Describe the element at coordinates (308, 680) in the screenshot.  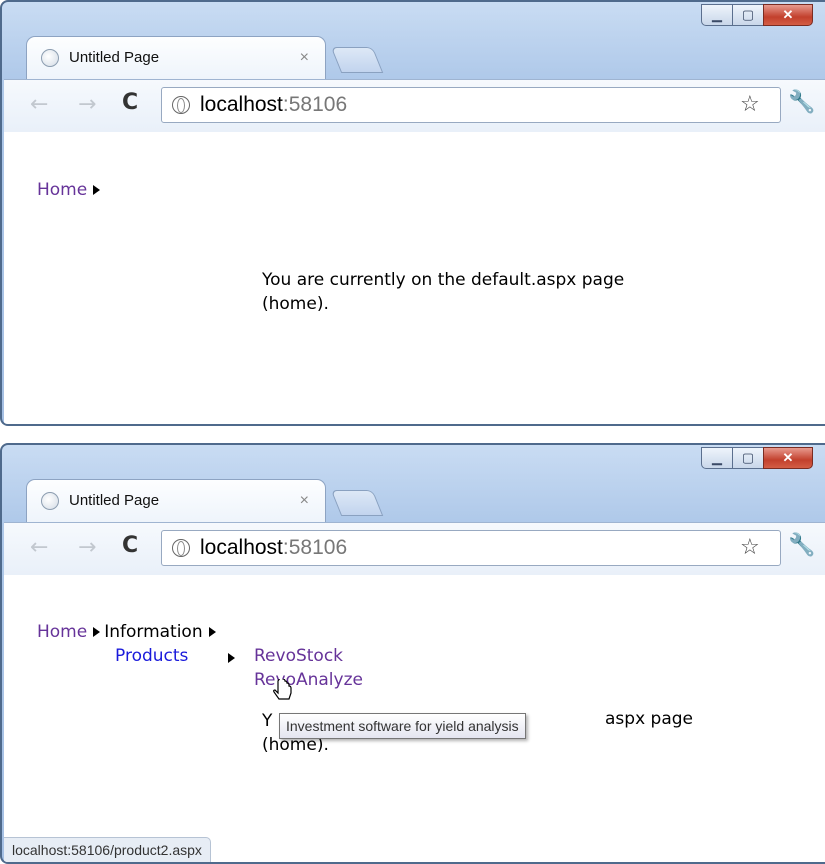
I see `submenu-item-revoanalyze: RevoAnalyze` at that location.